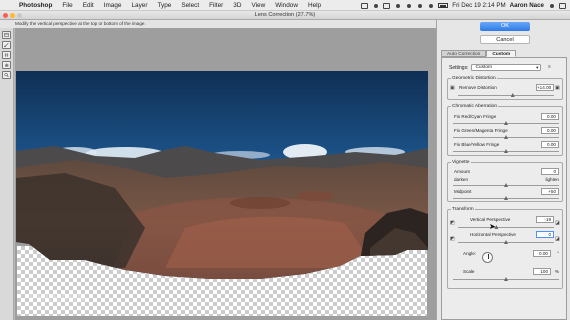 The image size is (570, 320). What do you see at coordinates (557, 239) in the screenshot?
I see `horizontal-perspective-right-icon: ◪` at bounding box center [557, 239].